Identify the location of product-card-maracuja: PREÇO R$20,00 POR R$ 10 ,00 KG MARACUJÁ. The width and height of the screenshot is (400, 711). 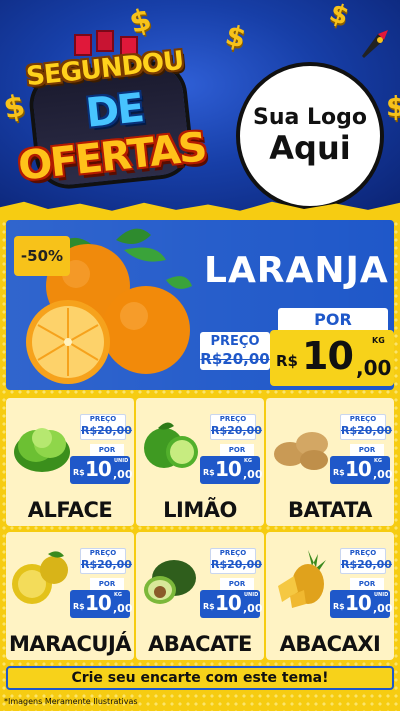
(70, 596).